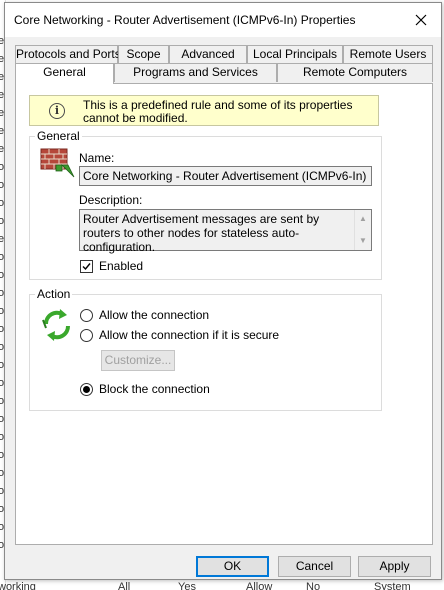  I want to click on name-label: Name:, so click(97, 158).